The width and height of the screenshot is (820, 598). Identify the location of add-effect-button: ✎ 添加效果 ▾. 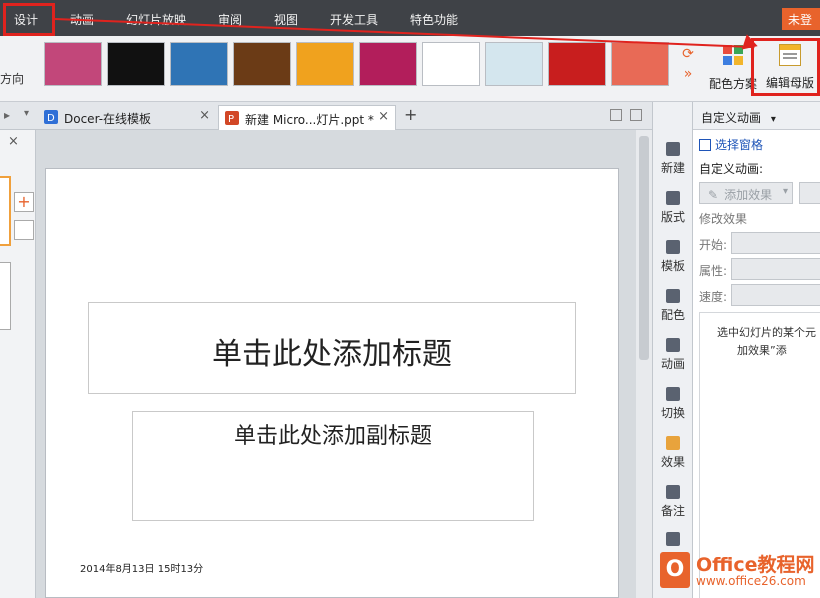
(746, 193).